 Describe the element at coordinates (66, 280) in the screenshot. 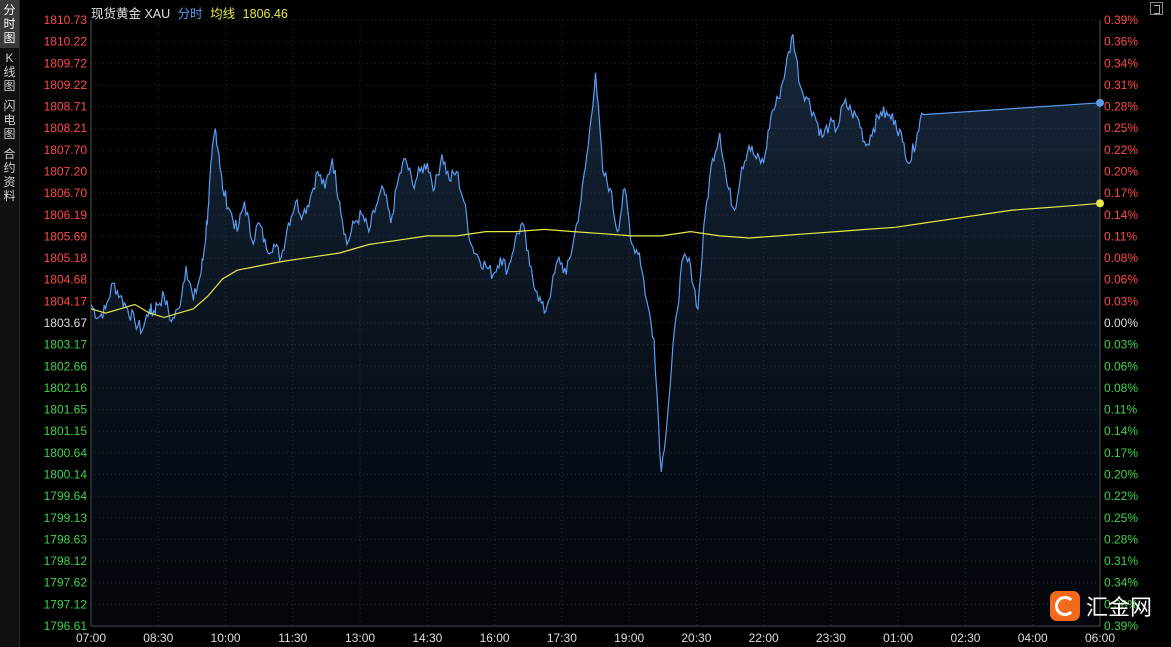

I see `y-tick-label: 1804.68` at that location.